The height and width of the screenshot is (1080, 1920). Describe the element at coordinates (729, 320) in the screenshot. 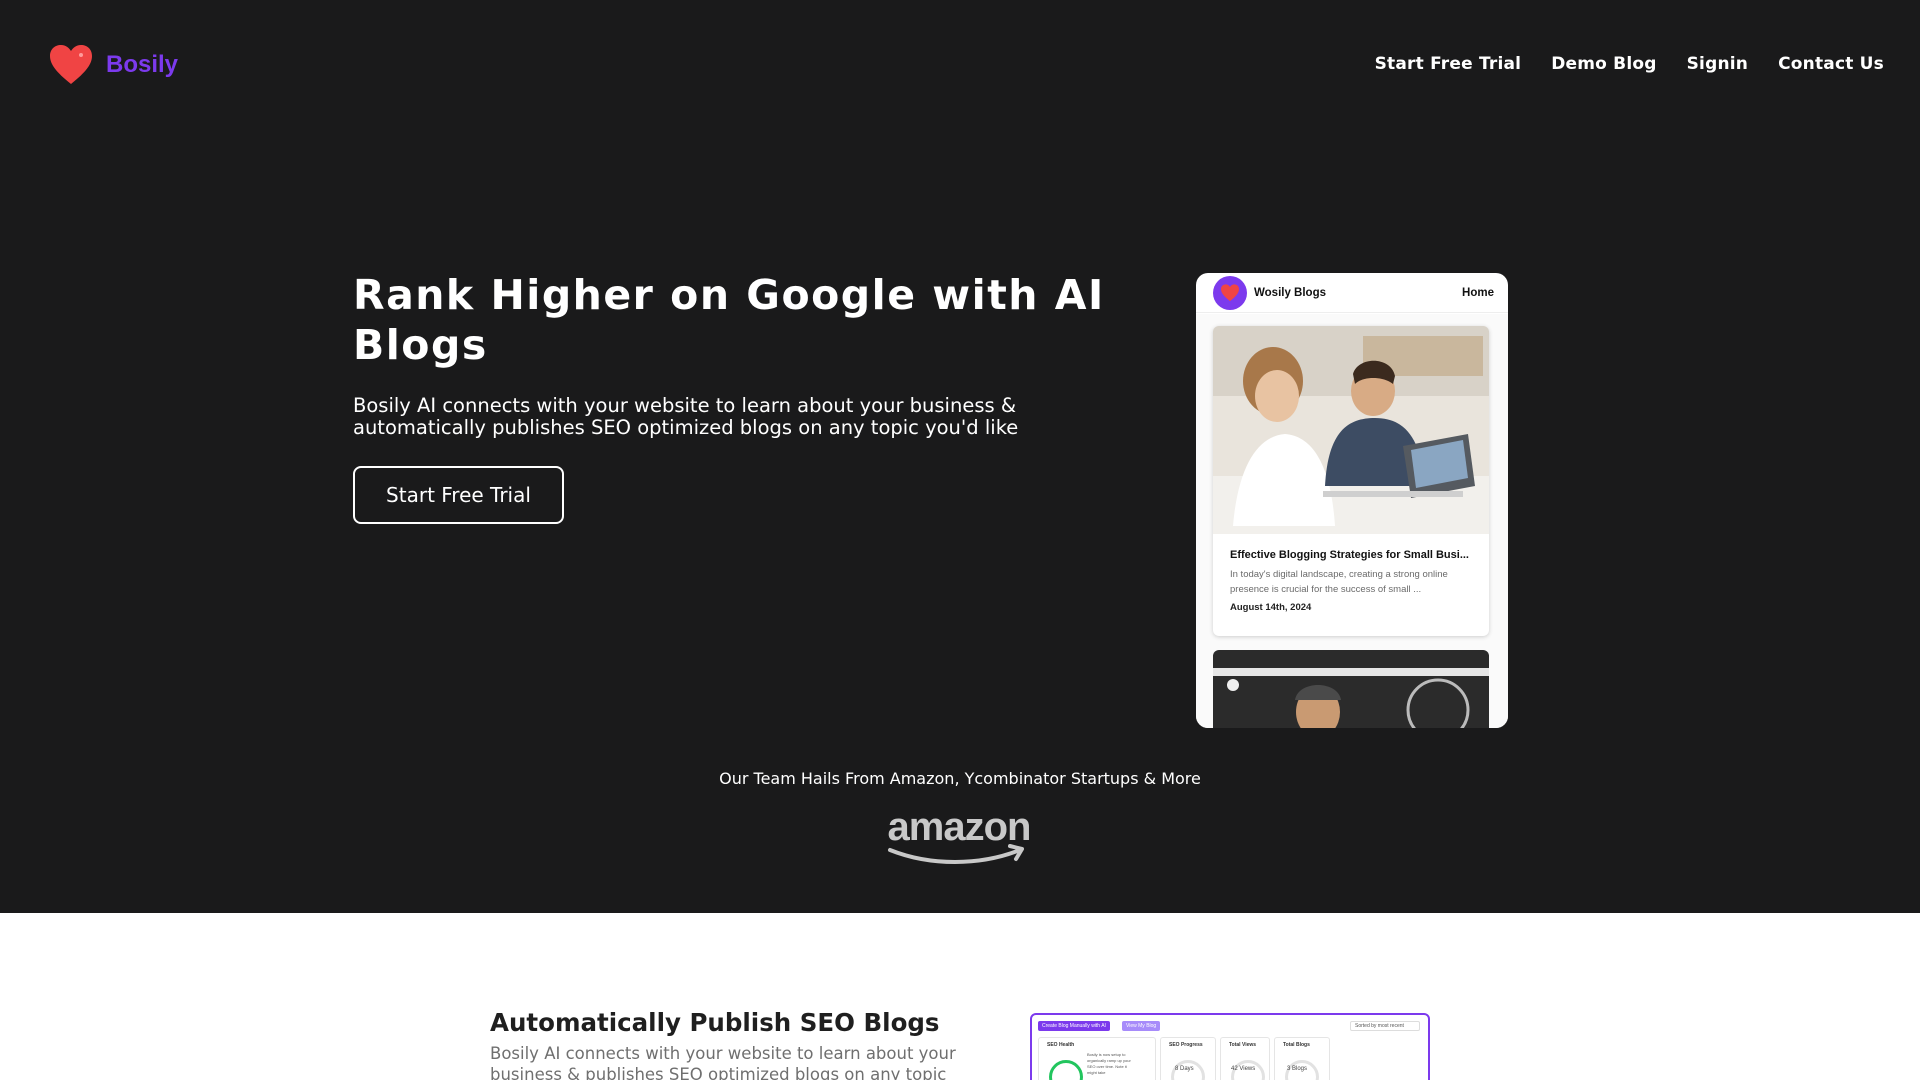

I see `hero-title: Rank Higher on Google with AI Blogs` at that location.